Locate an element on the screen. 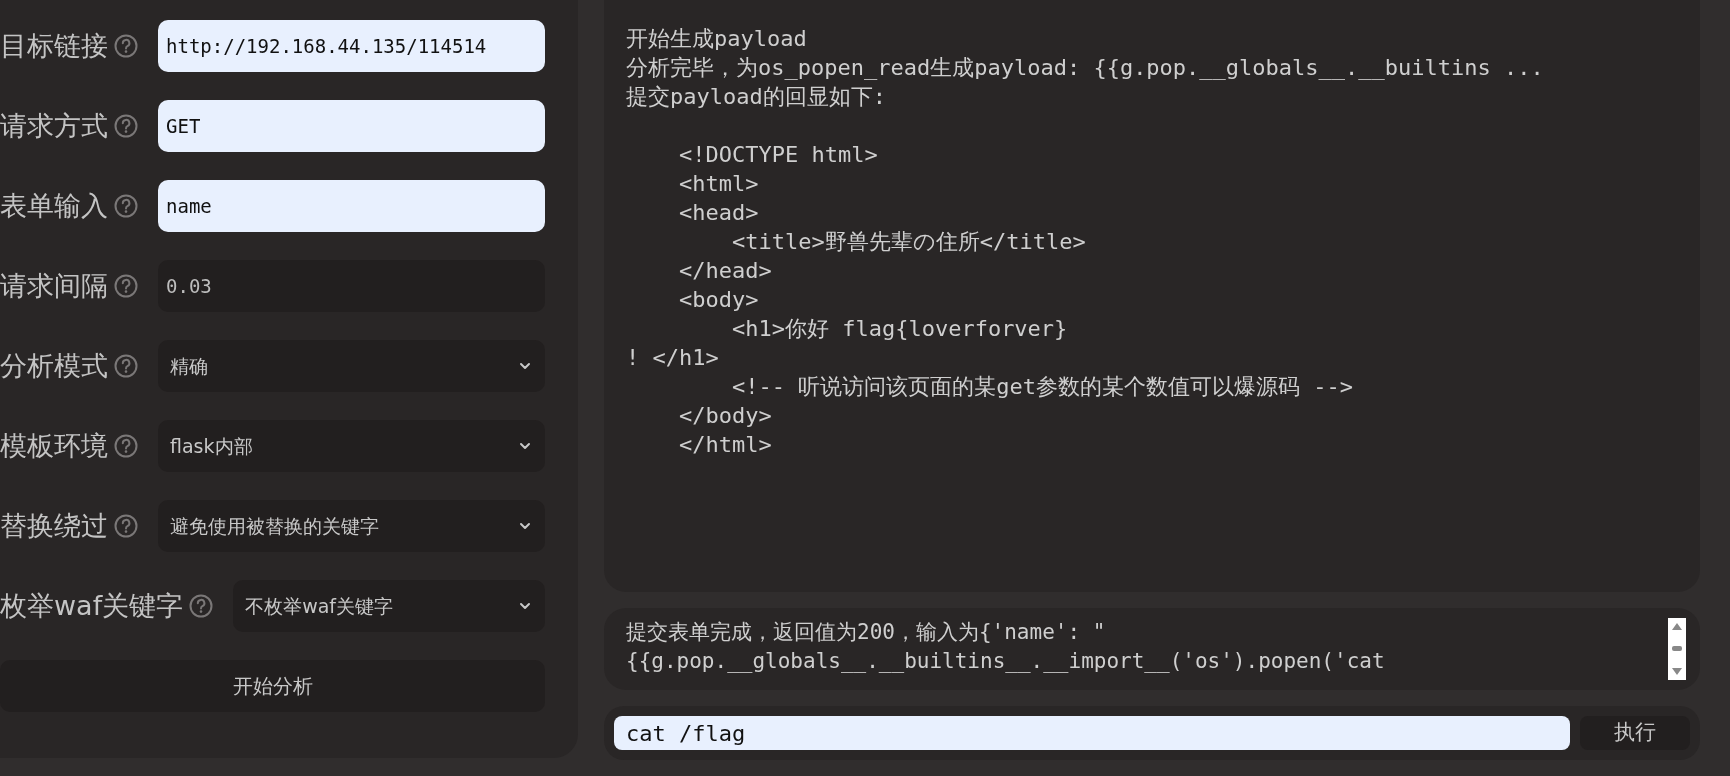 This screenshot has height=776, width=1730. response-line: <!DOCTYPE html> is located at coordinates (777, 155).